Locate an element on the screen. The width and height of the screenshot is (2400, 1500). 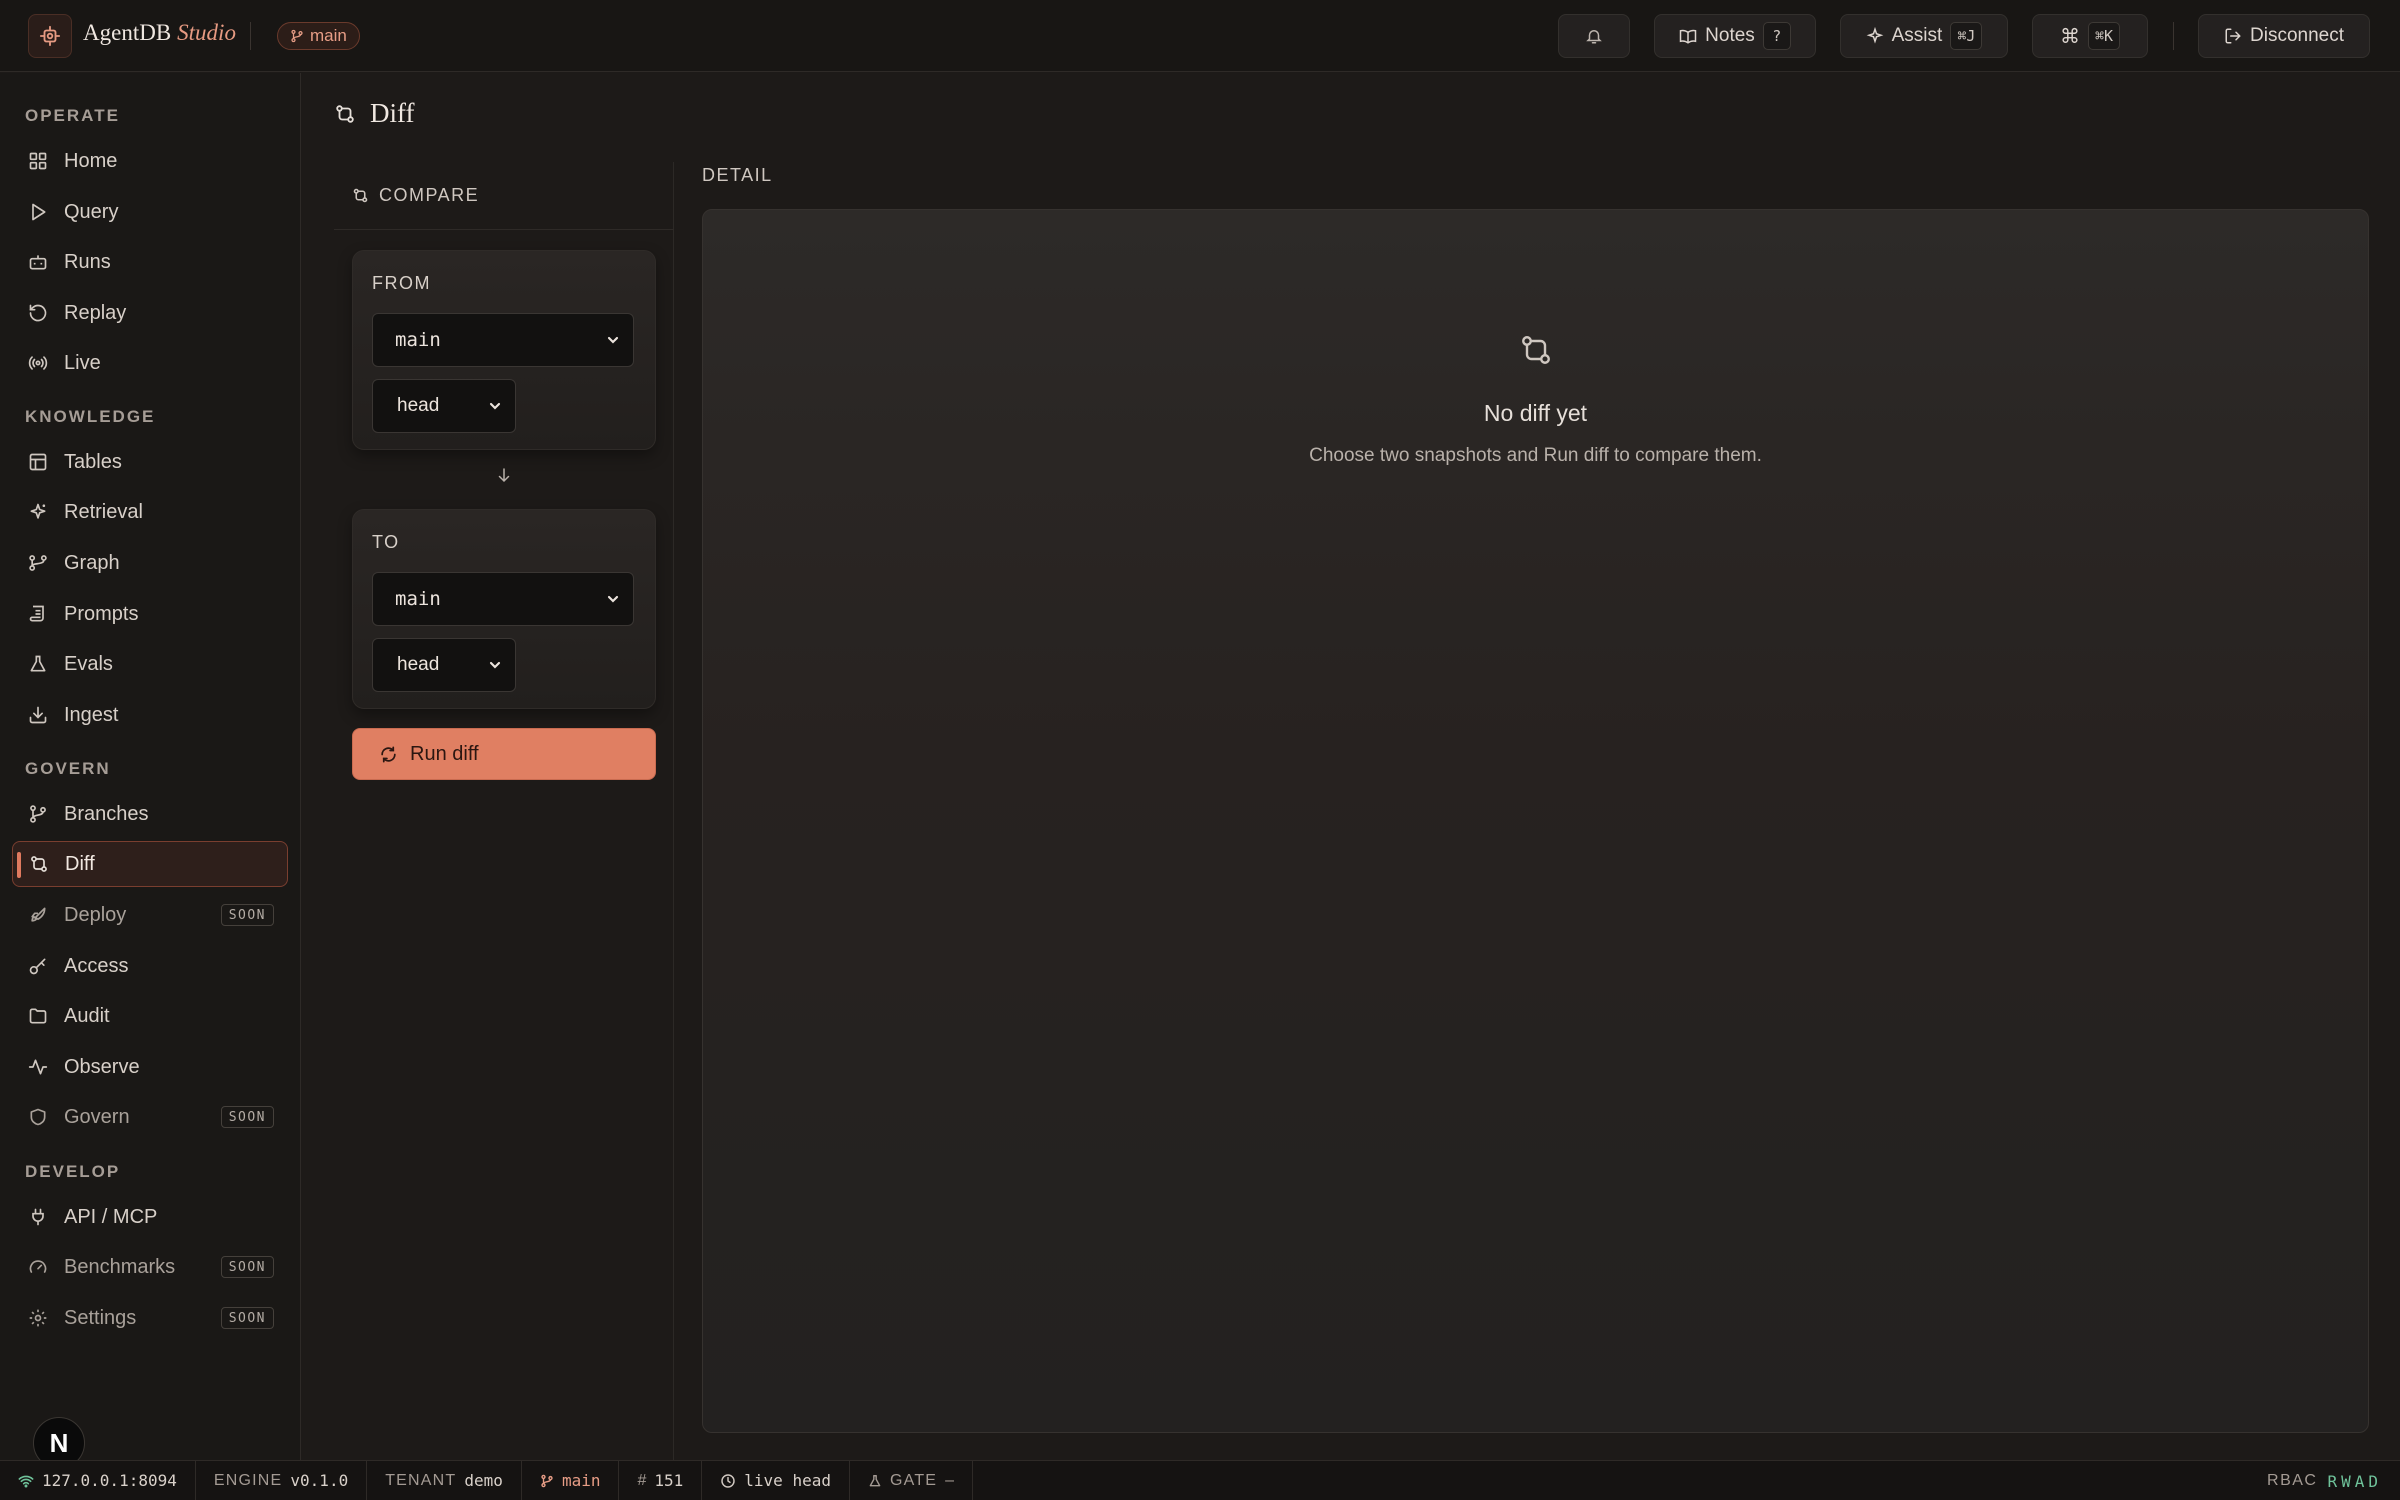
sidebar-item-label: Access is located at coordinates (96, 965).